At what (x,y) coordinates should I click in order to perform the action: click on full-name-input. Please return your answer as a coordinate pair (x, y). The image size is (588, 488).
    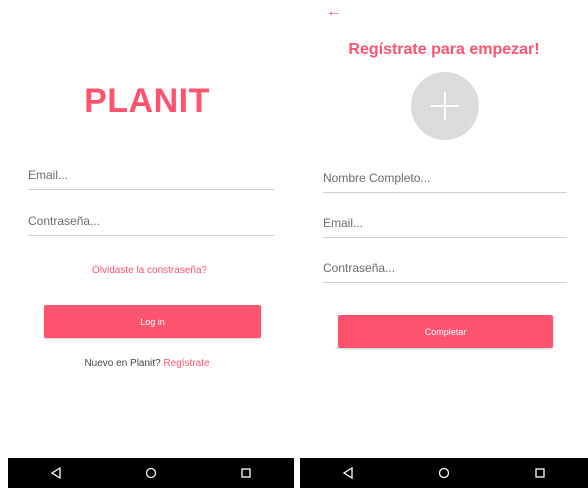
    Looking at the image, I should click on (445, 178).